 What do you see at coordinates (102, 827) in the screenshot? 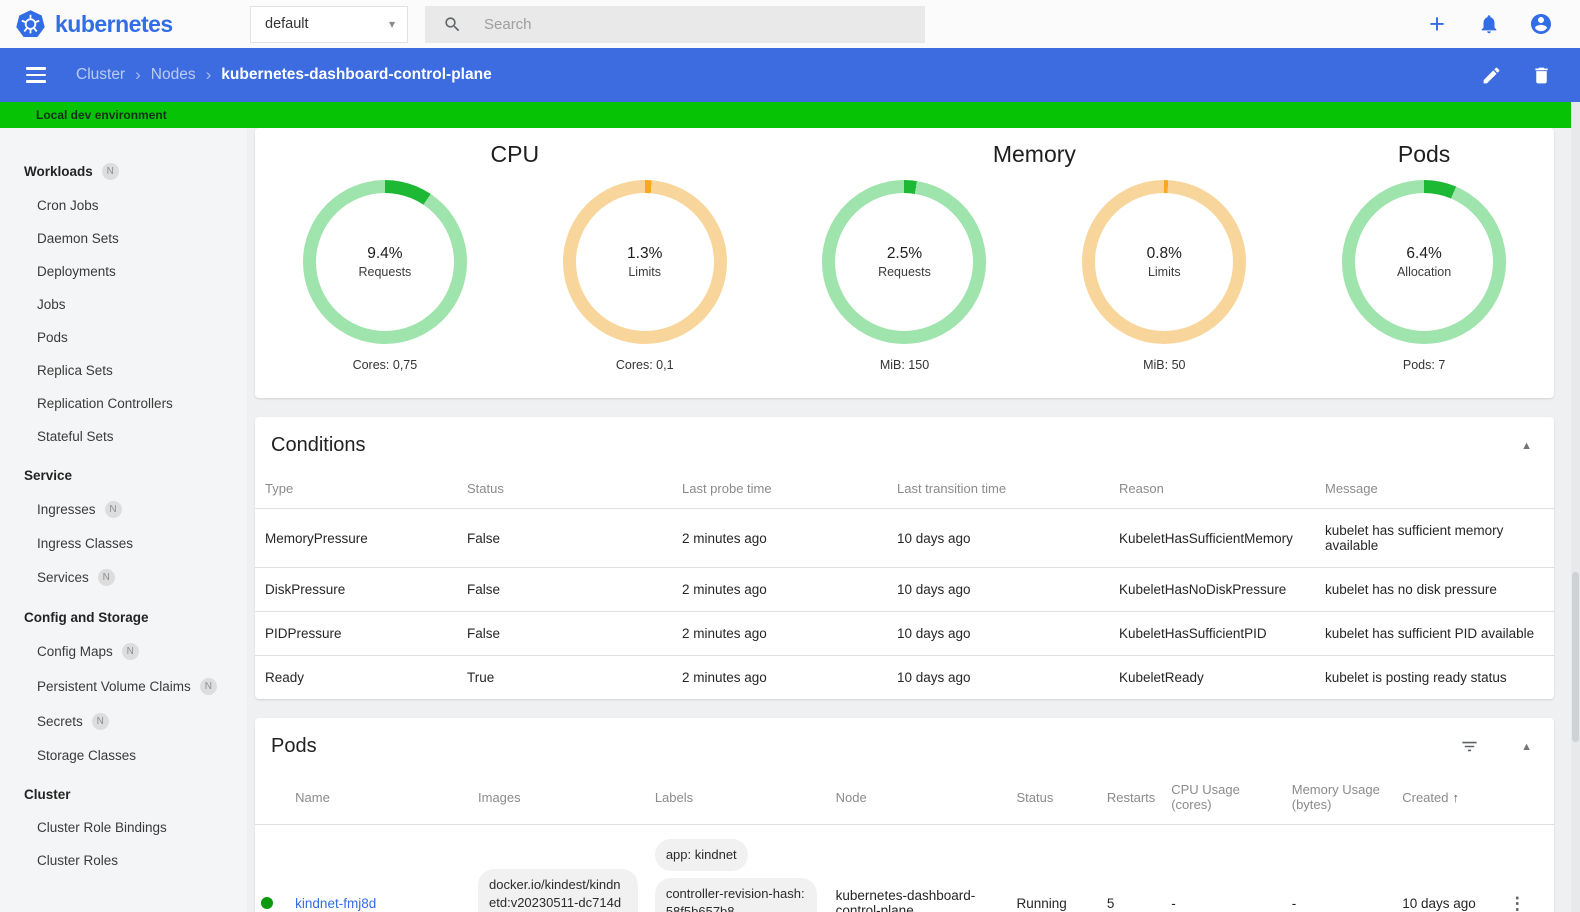
I see `sidebar-item-label: Cluster Role Bindings` at bounding box center [102, 827].